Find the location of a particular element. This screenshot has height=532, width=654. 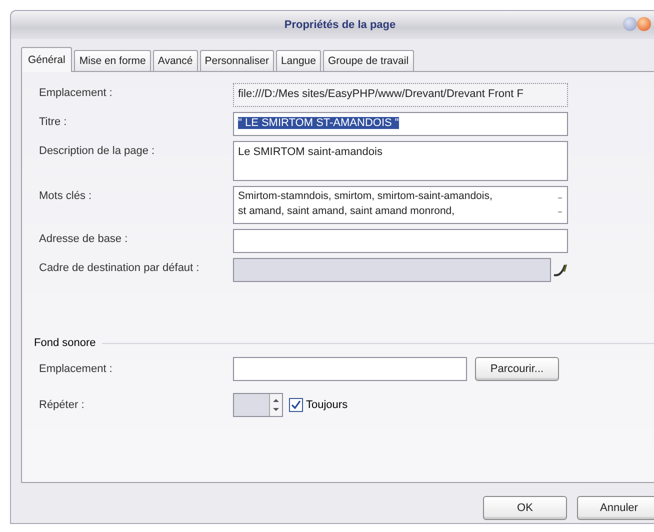

field-label: Adresse de base : is located at coordinates (84, 238).